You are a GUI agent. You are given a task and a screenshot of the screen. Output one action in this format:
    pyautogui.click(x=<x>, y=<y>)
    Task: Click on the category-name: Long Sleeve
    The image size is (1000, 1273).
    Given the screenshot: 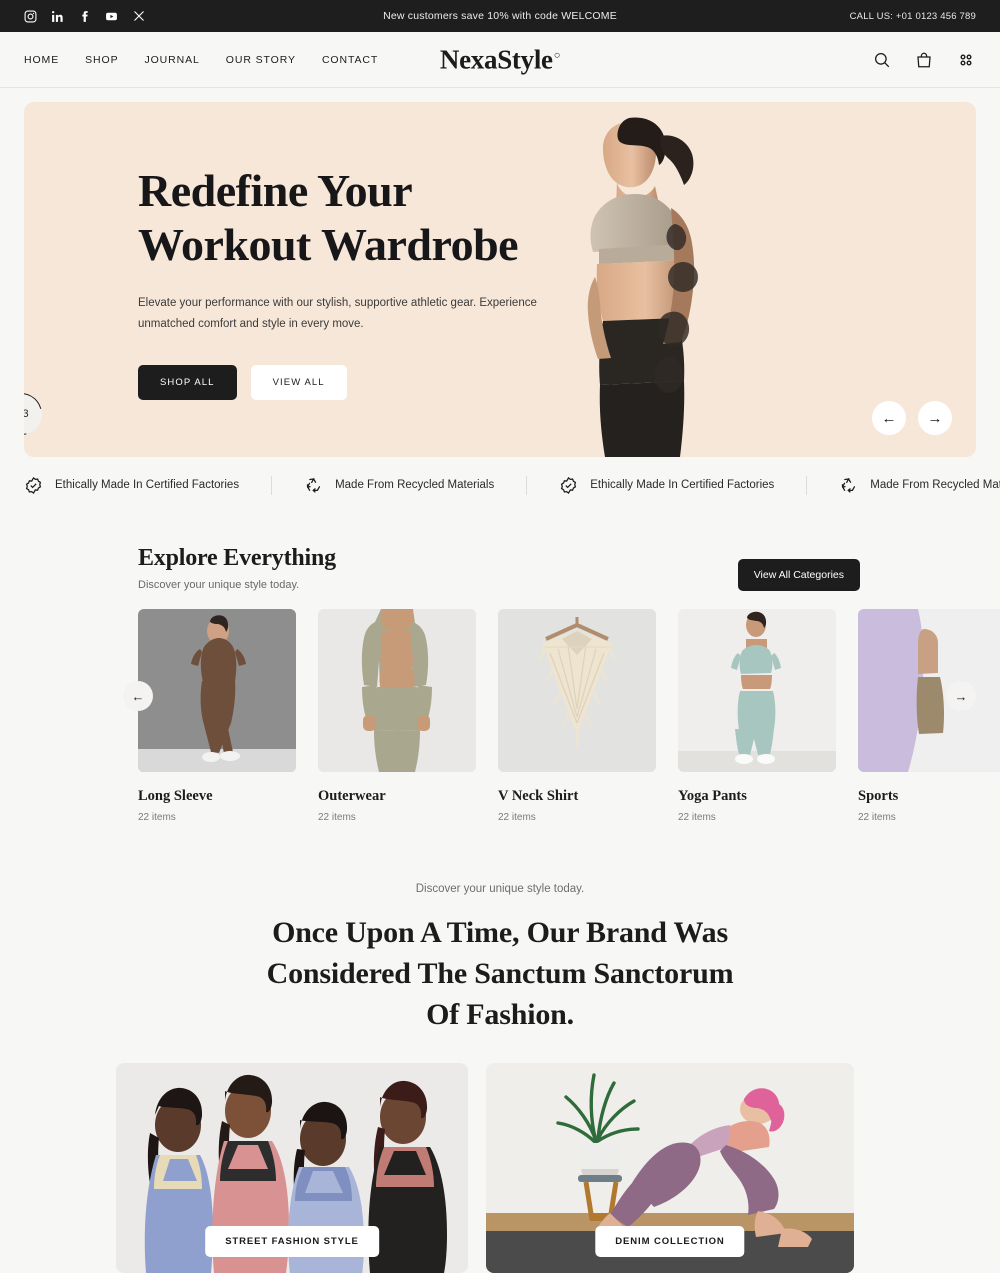 What is the action you would take?
    pyautogui.click(x=175, y=796)
    